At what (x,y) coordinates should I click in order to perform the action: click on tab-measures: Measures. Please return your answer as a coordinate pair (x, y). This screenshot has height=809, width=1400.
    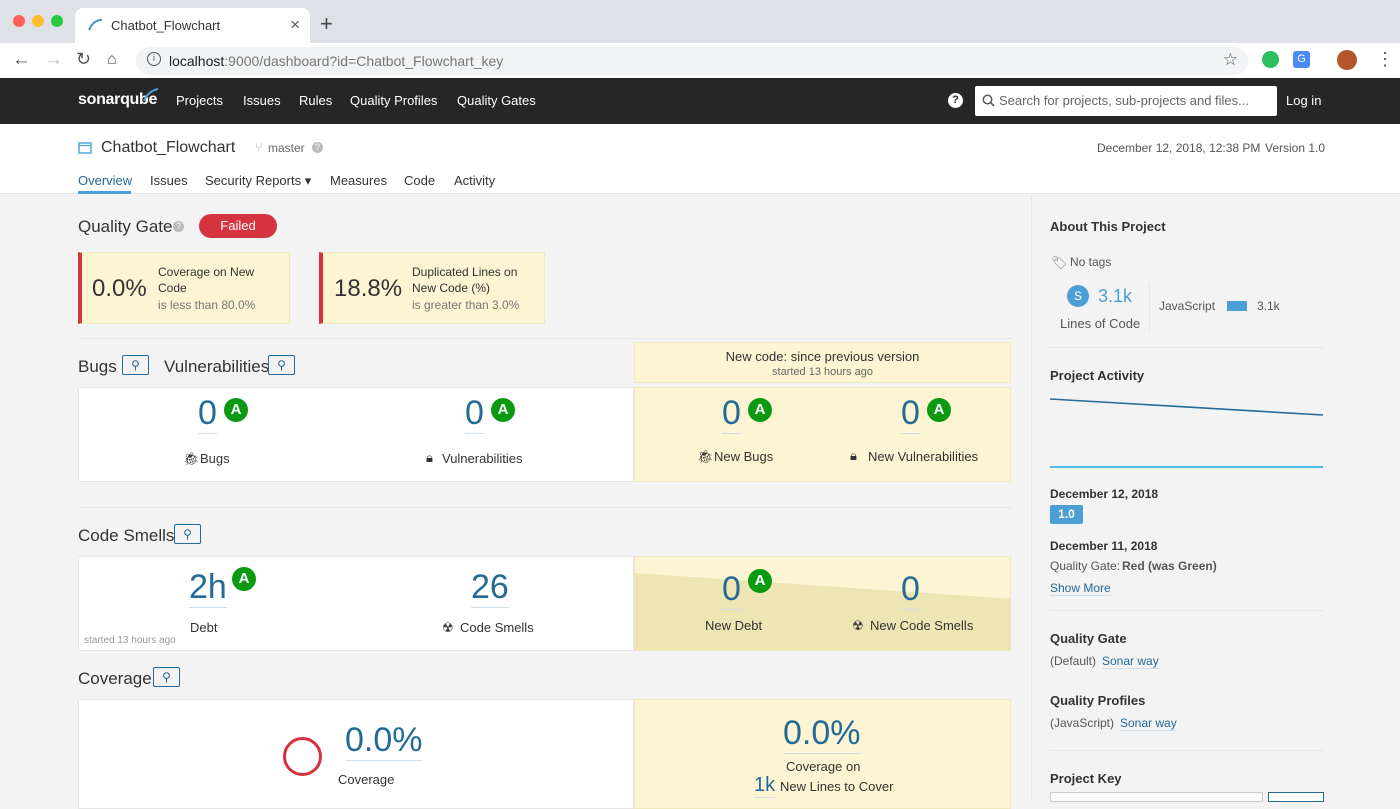
    Looking at the image, I should click on (358, 180).